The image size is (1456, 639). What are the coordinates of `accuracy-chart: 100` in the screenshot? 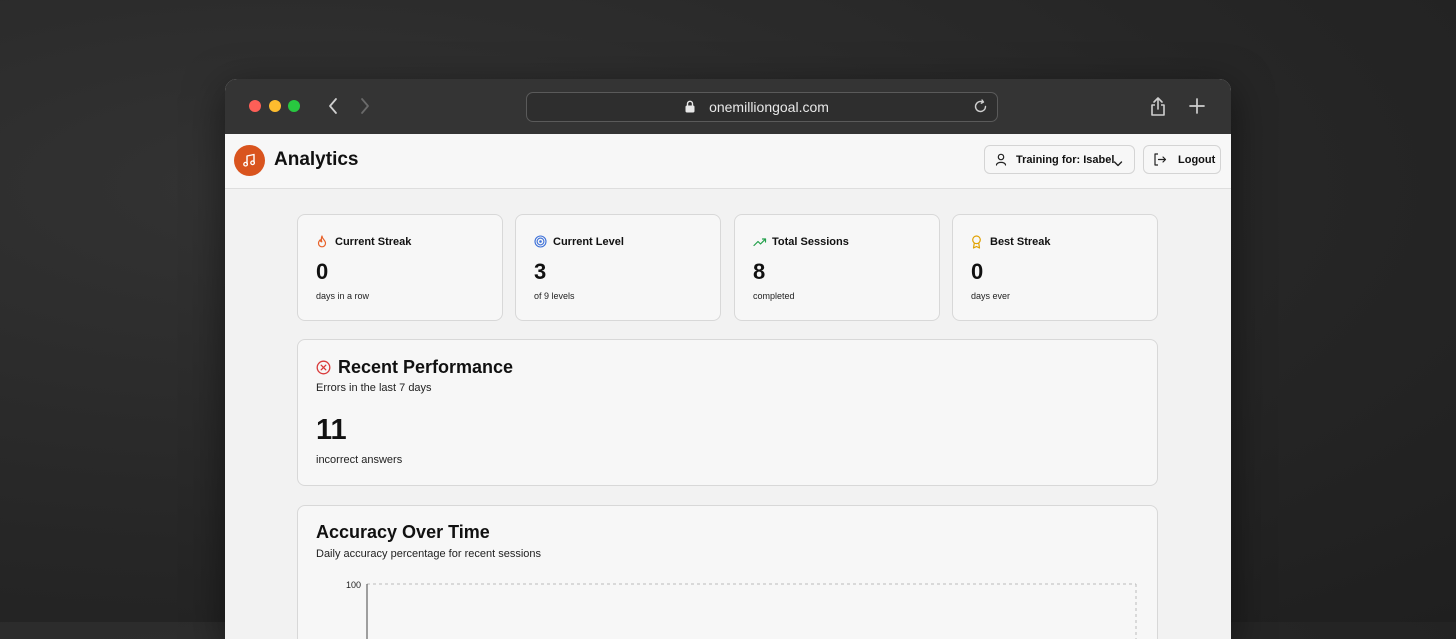 It's located at (741, 609).